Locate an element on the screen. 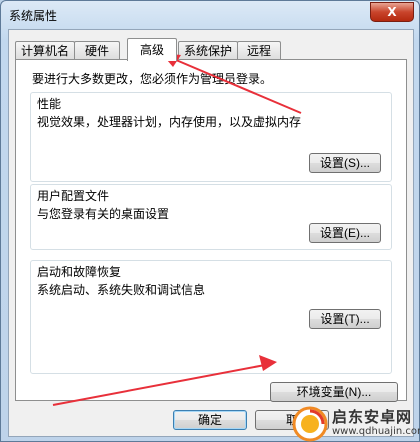 The width and height of the screenshot is (420, 442). watermark-site-name: 启东安卓网 is located at coordinates (372, 417).